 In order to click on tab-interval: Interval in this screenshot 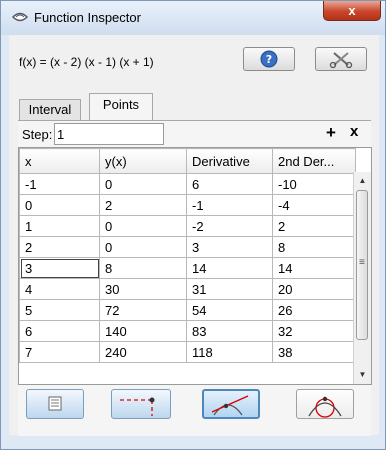, I will do `click(50, 110)`.